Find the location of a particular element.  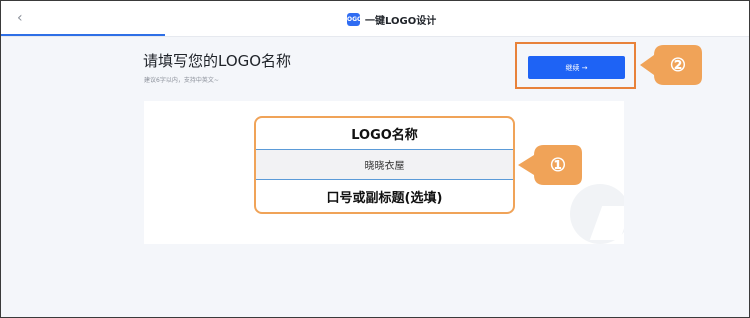

top-bar: ‹ lOGO 一键LOGO设计 is located at coordinates (375, 19).